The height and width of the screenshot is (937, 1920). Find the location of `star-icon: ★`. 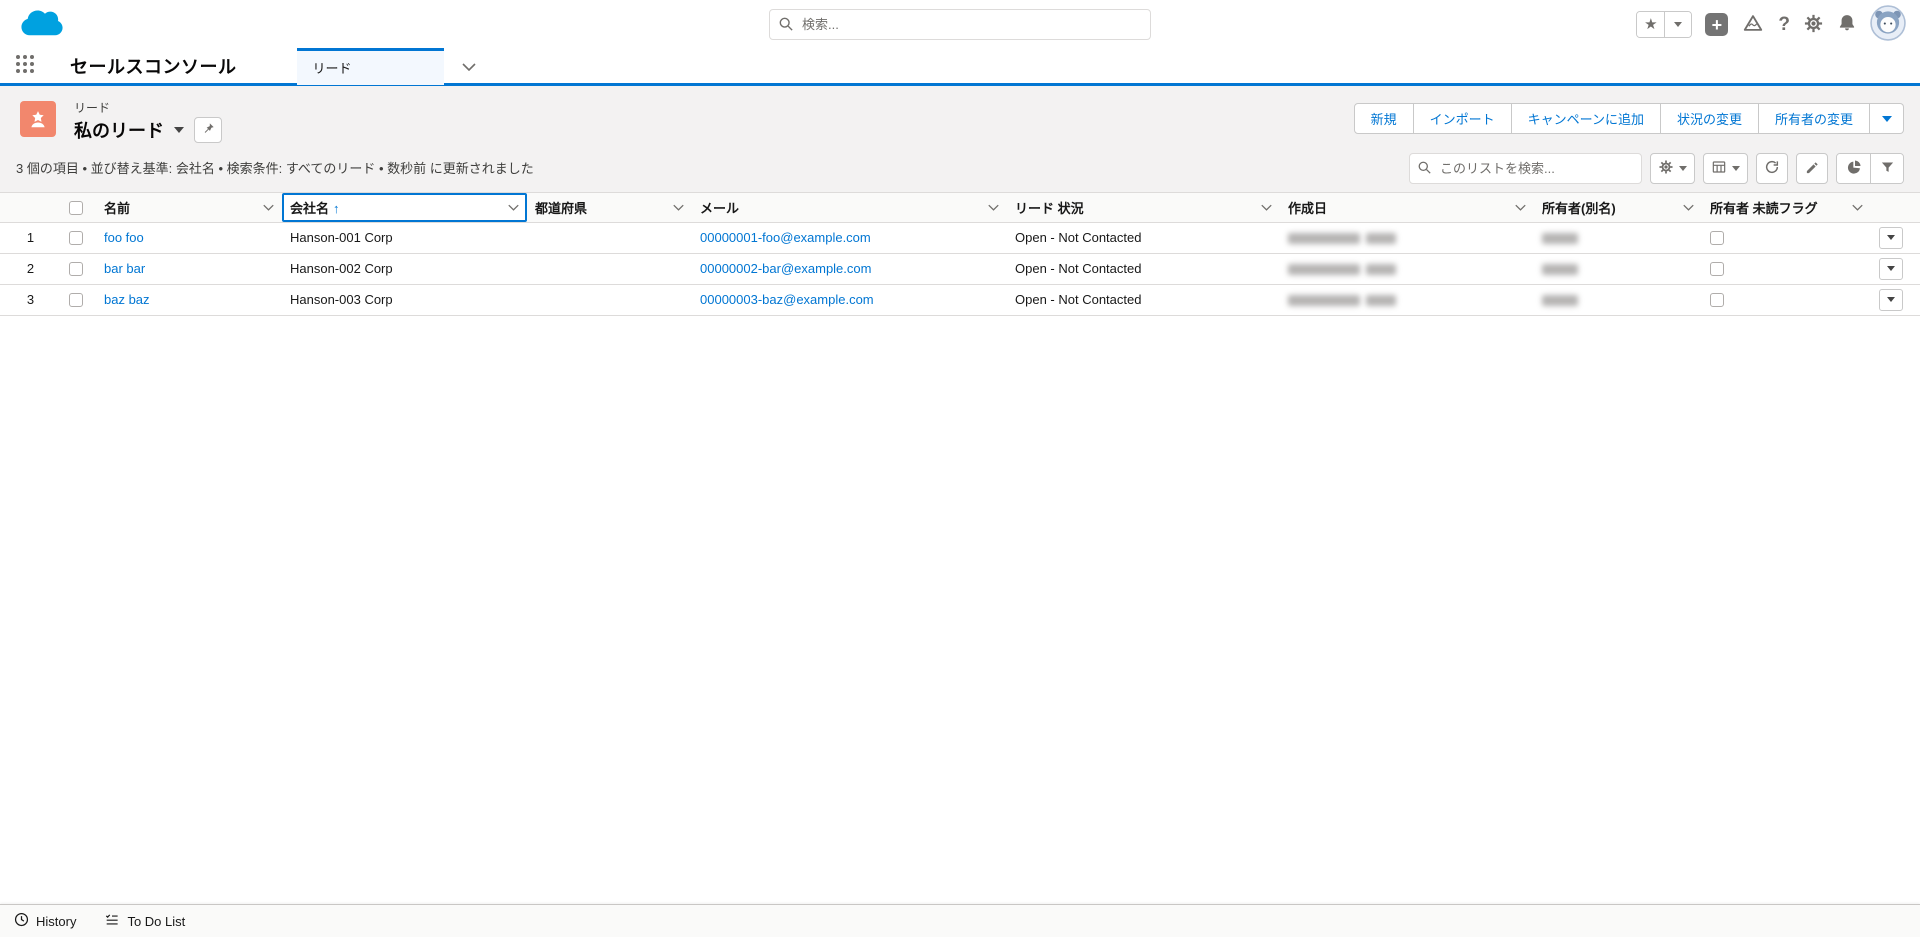

star-icon: ★ is located at coordinates (1651, 24).